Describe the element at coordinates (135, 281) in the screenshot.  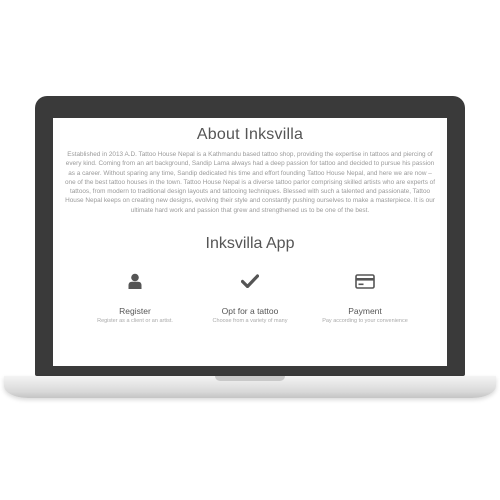
I see `user-icon` at that location.